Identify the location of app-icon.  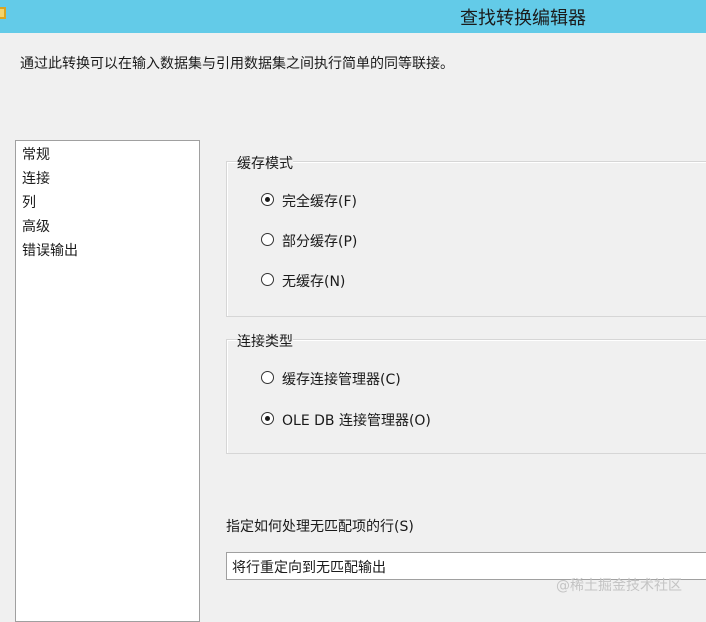
(3, 13).